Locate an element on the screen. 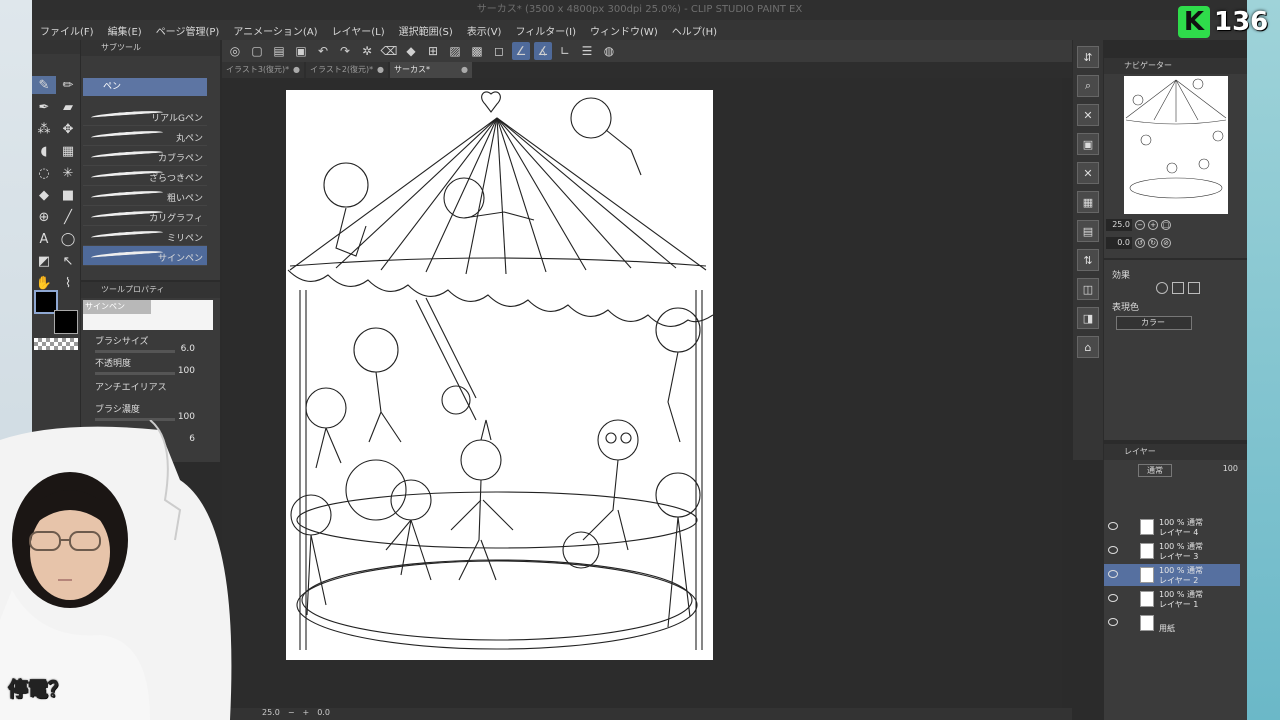  brush-tool-icon: ✒ is located at coordinates (44, 107).